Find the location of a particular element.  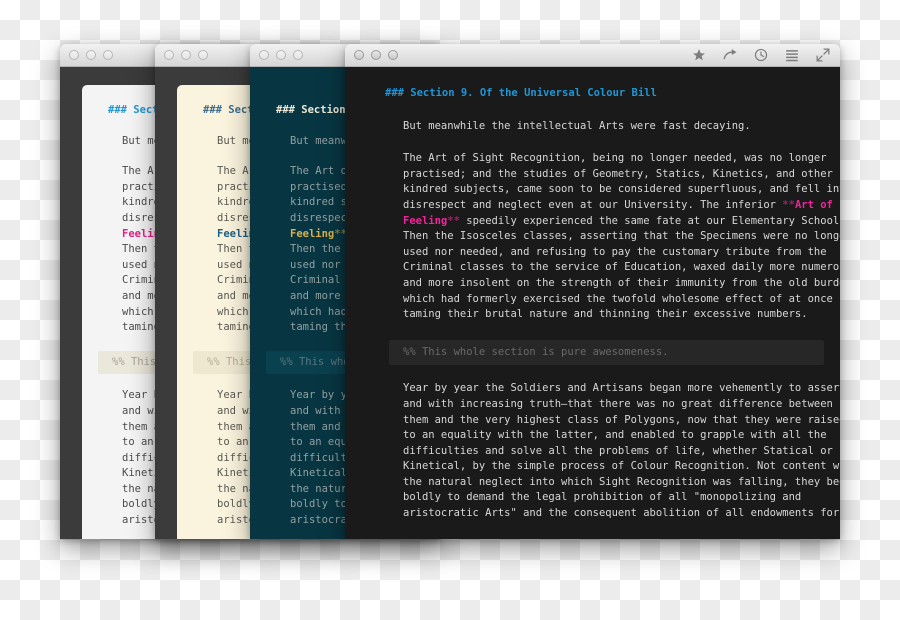

share-arrow-icon is located at coordinates (730, 55).